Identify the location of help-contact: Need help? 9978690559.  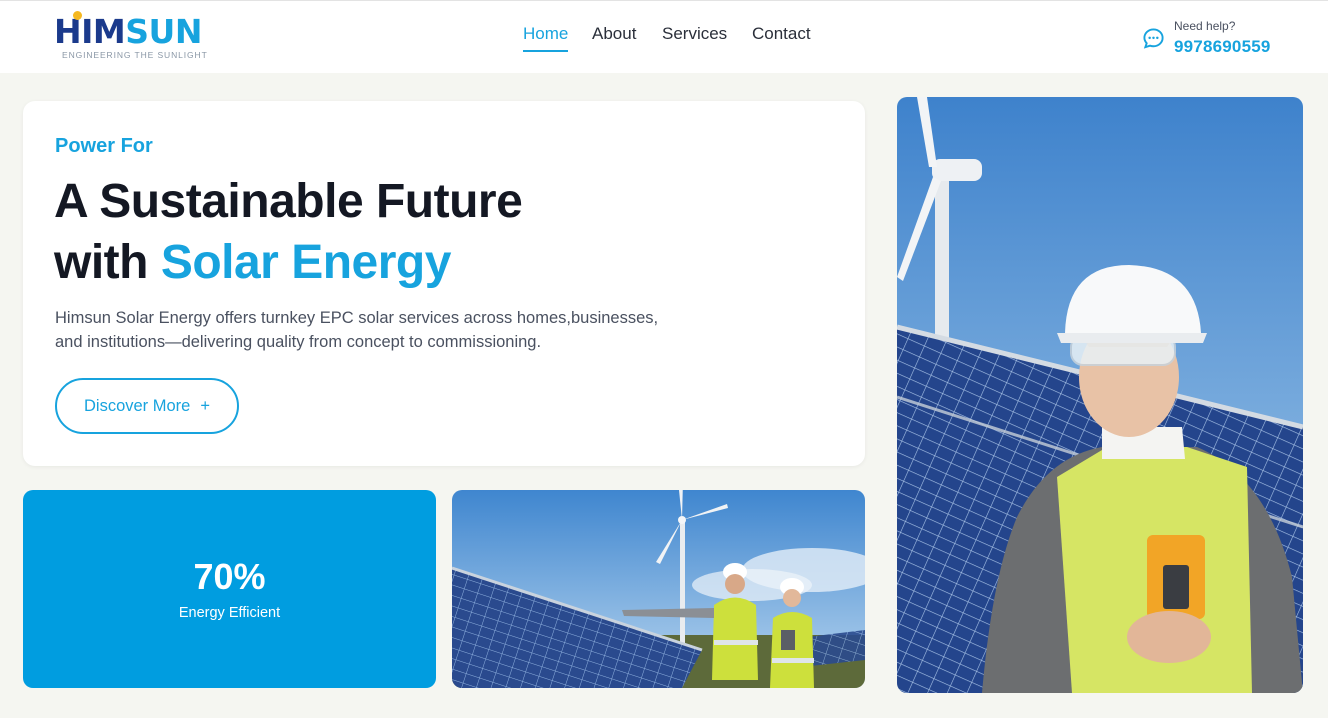
(1217, 38).